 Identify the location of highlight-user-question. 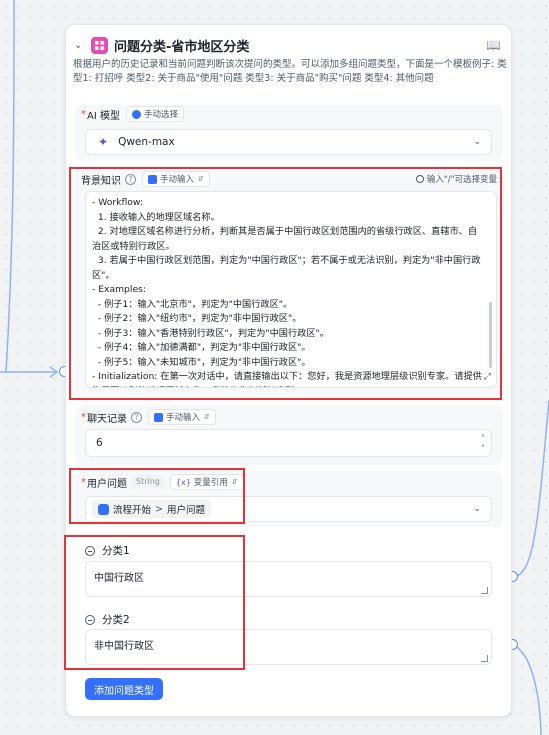
(157, 496).